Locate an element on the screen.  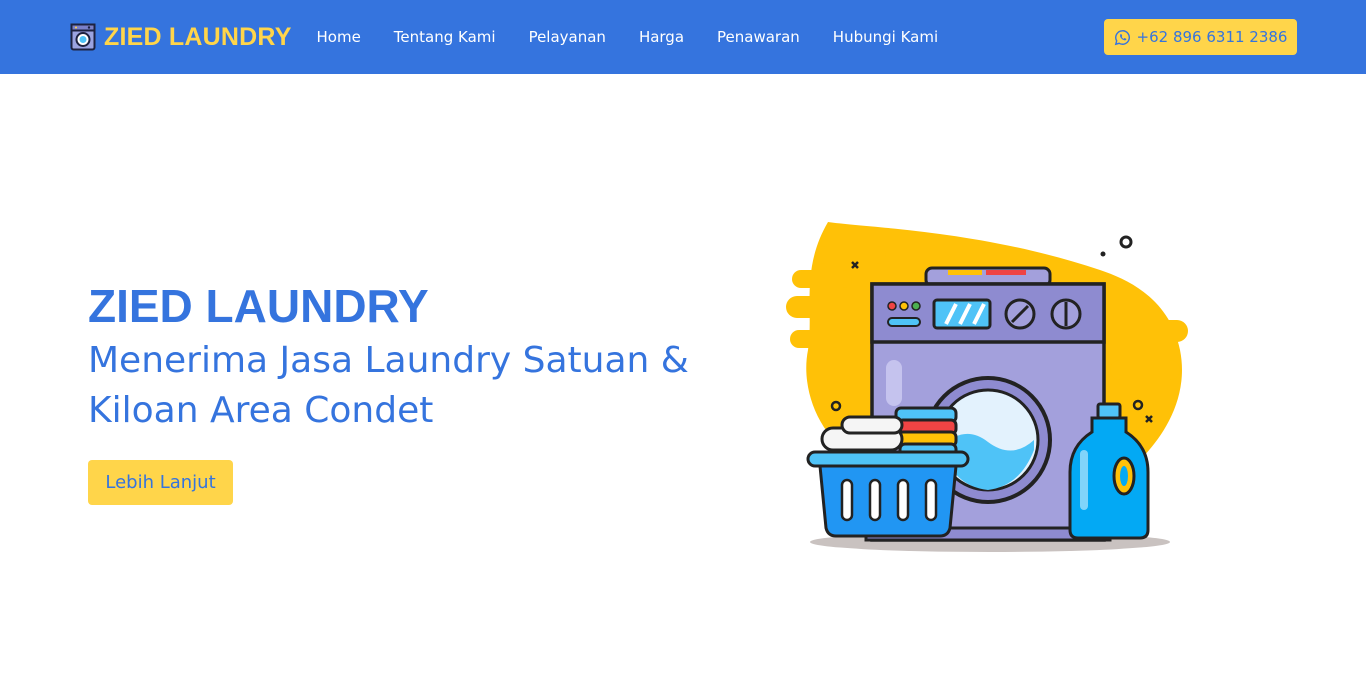
whatsapp-phone-button: +62 896 6311 2386 is located at coordinates (1200, 37).